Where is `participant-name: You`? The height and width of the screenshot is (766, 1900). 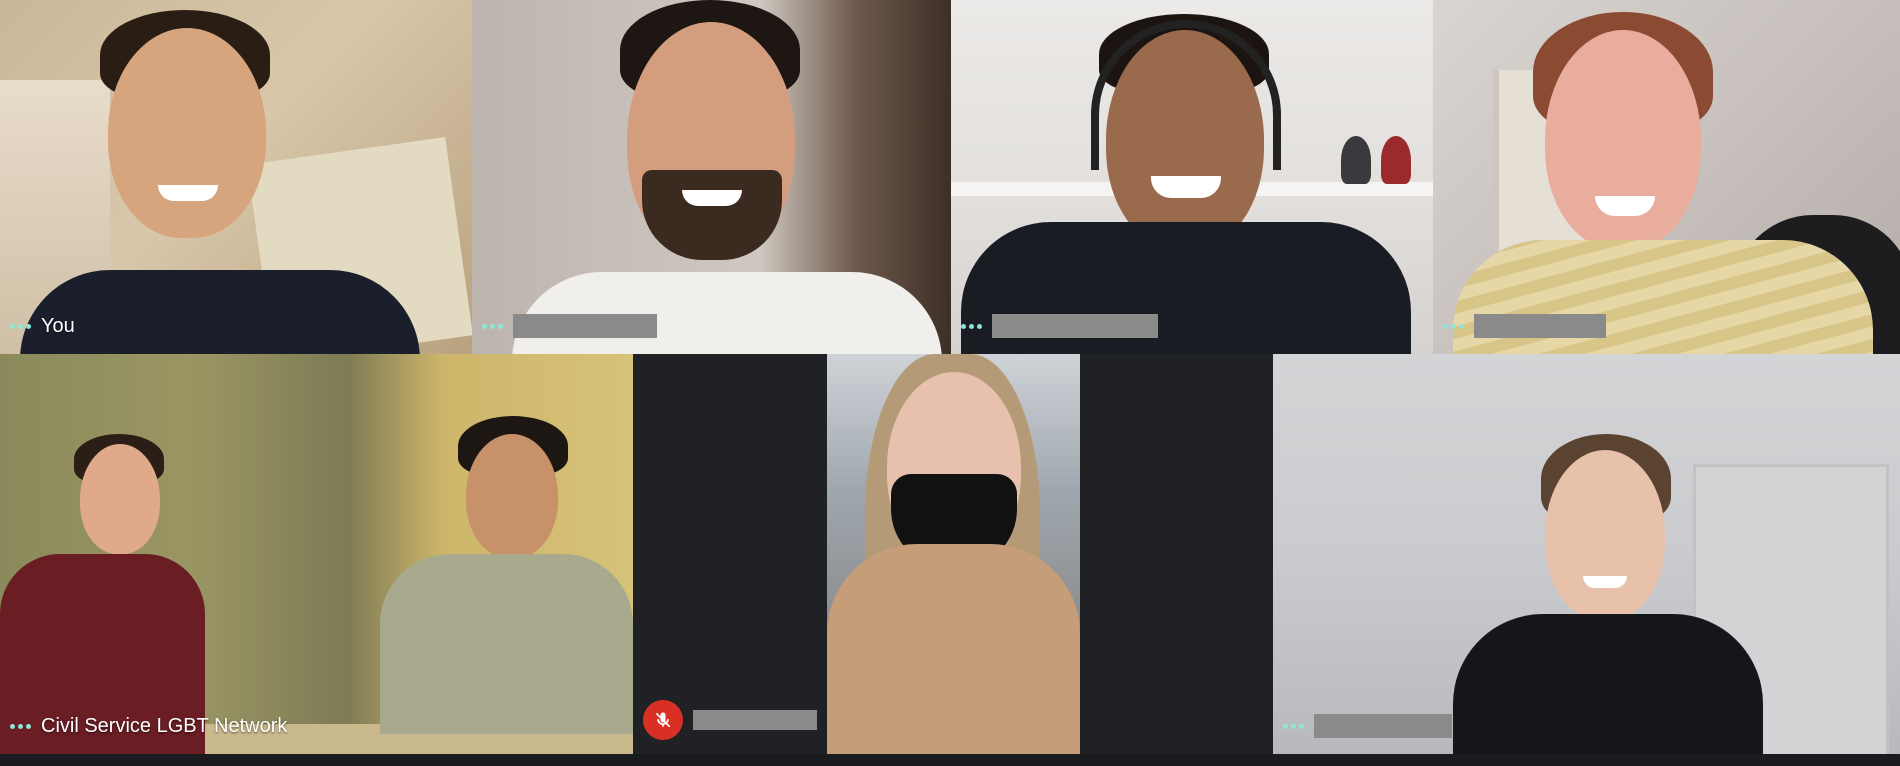 participant-name: You is located at coordinates (58, 326).